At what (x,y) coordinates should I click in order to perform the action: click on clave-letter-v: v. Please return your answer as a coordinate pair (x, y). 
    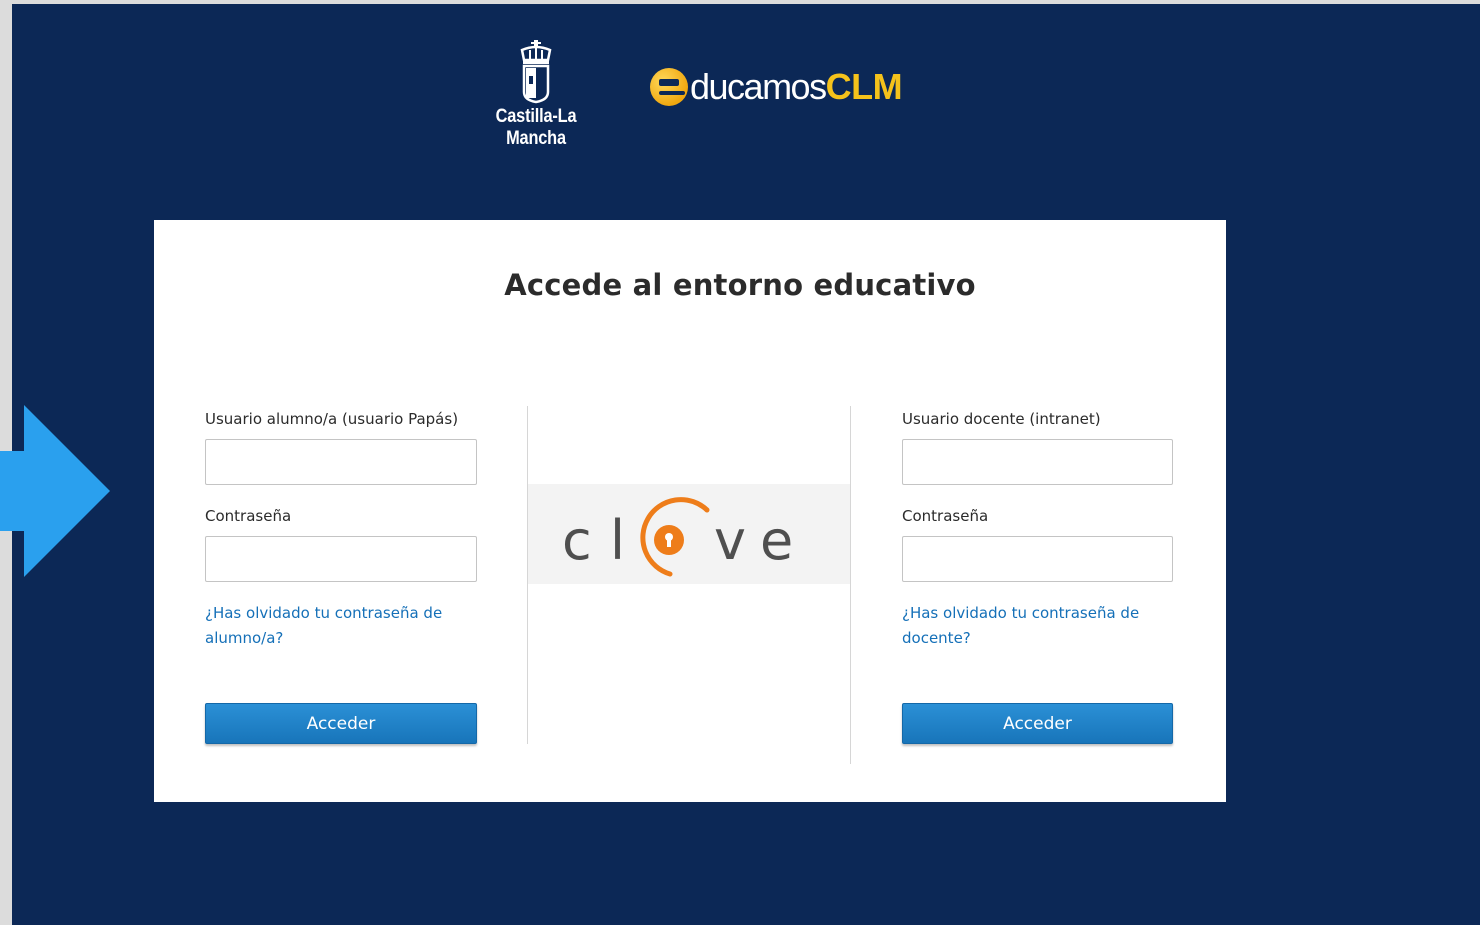
    Looking at the image, I should click on (730, 540).